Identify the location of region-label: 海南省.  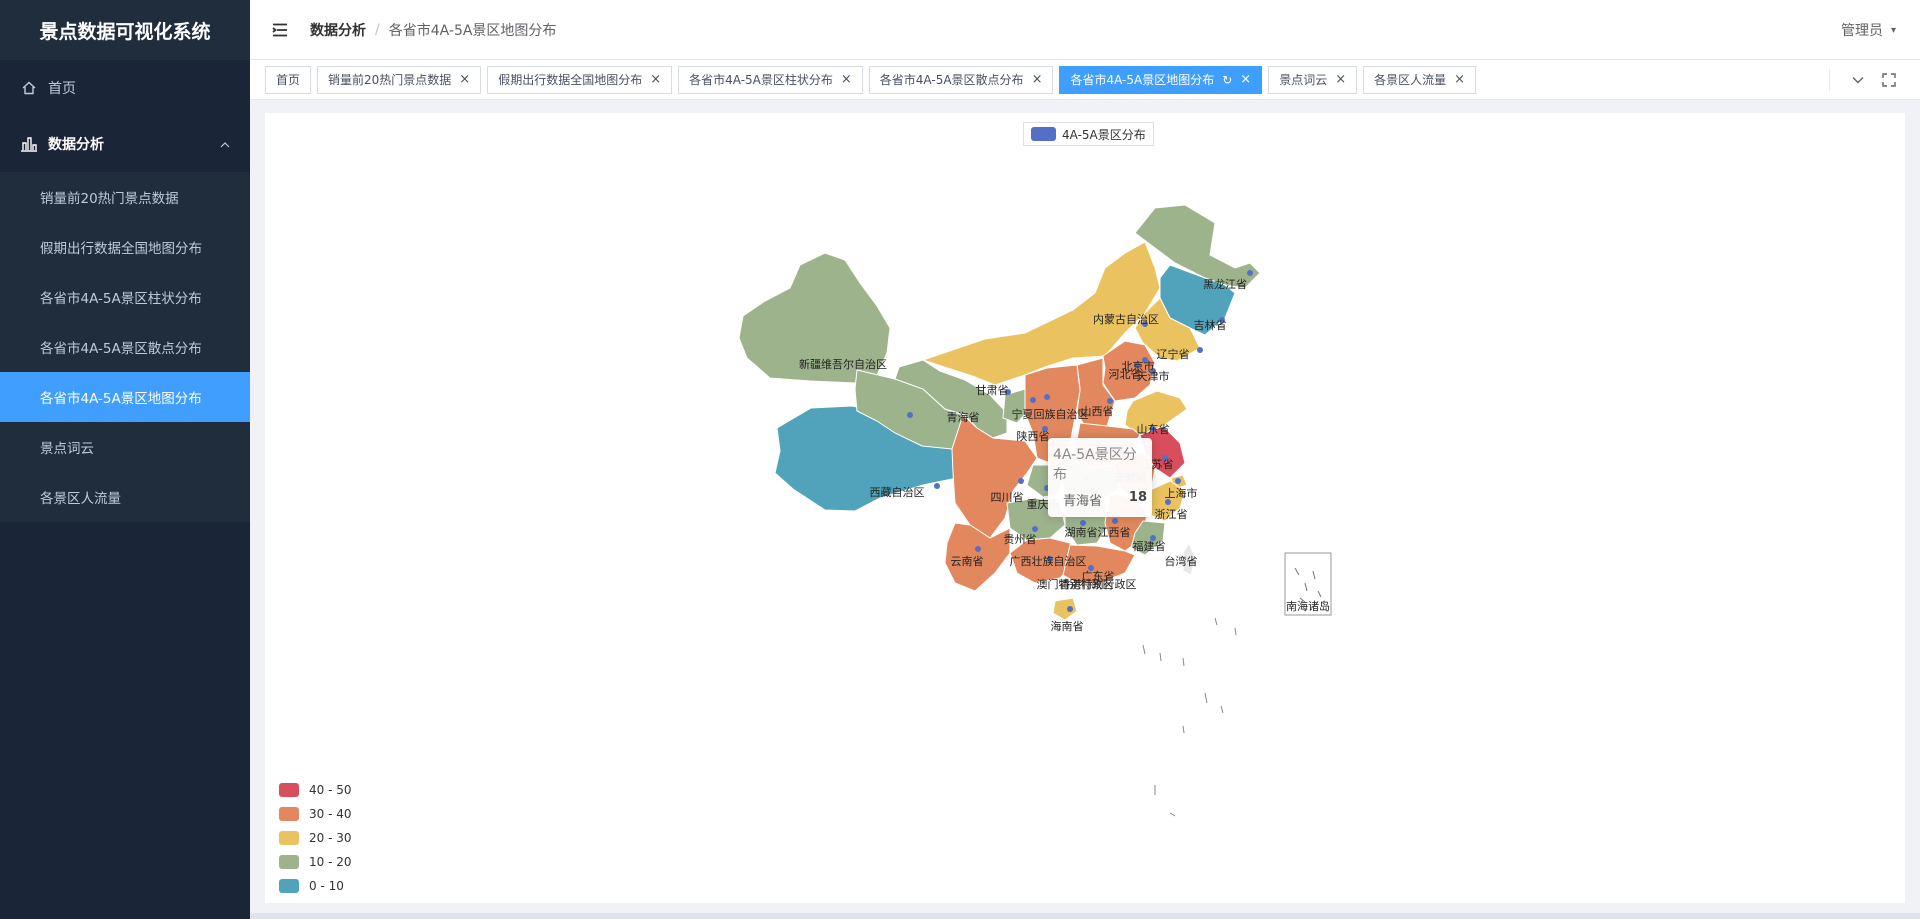
(1067, 626).